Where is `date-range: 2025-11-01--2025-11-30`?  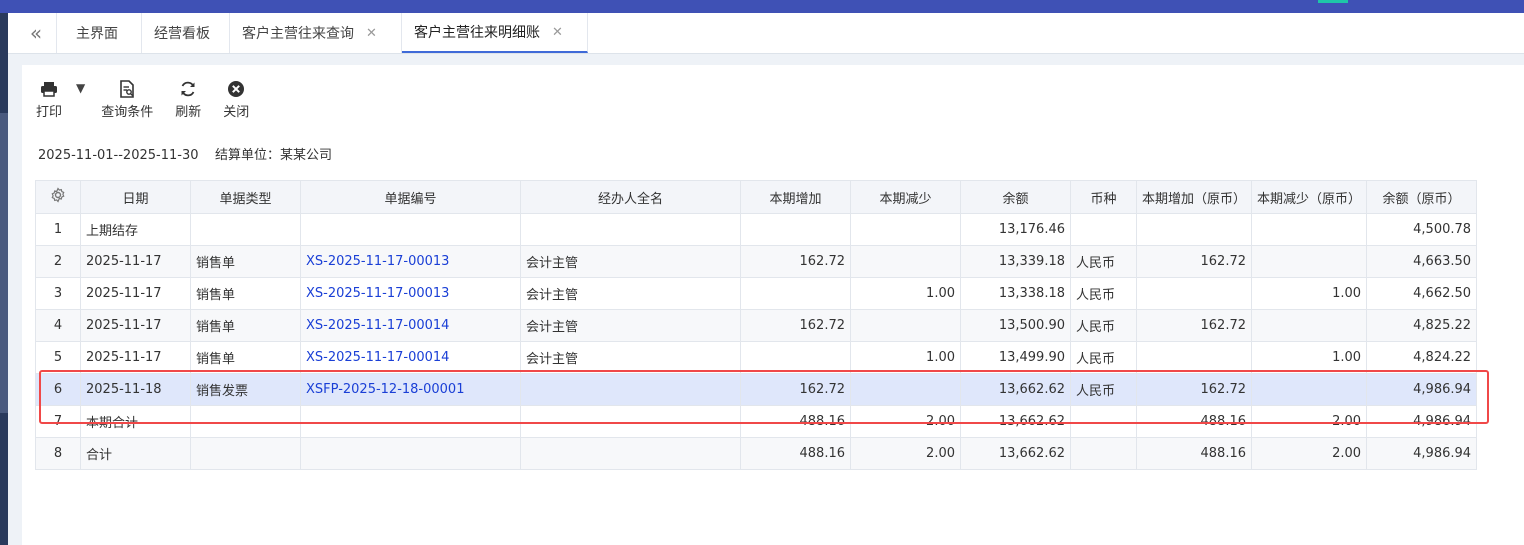
date-range: 2025-11-01--2025-11-30 is located at coordinates (118, 155).